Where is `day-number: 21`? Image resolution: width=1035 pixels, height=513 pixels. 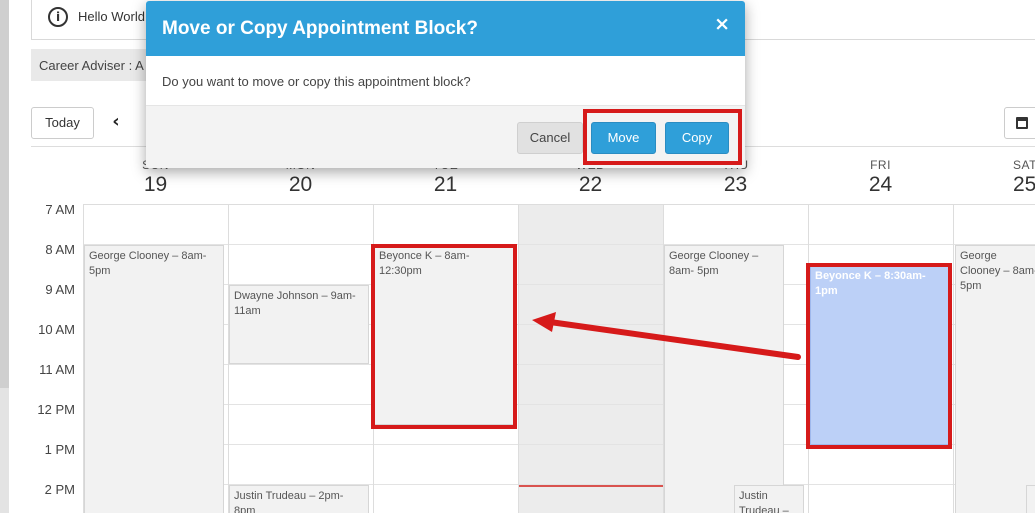 day-number: 21 is located at coordinates (445, 184).